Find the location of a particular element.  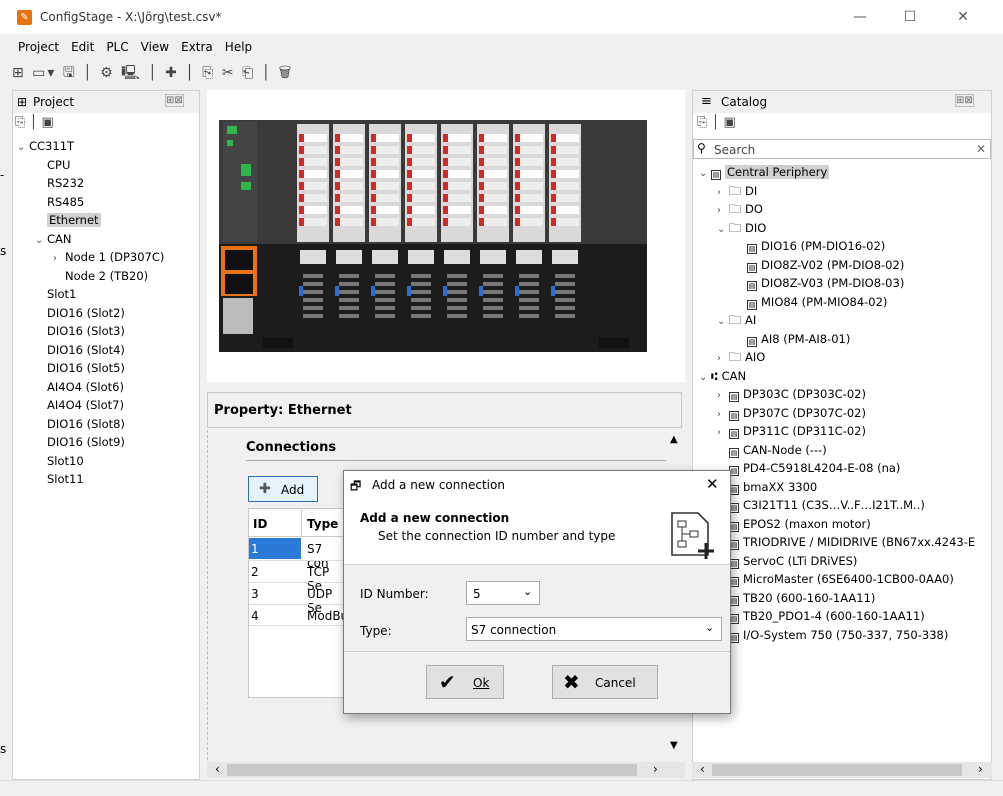

tree-item: ⌄ ▤ Central Periphery is located at coordinates (764, 173).